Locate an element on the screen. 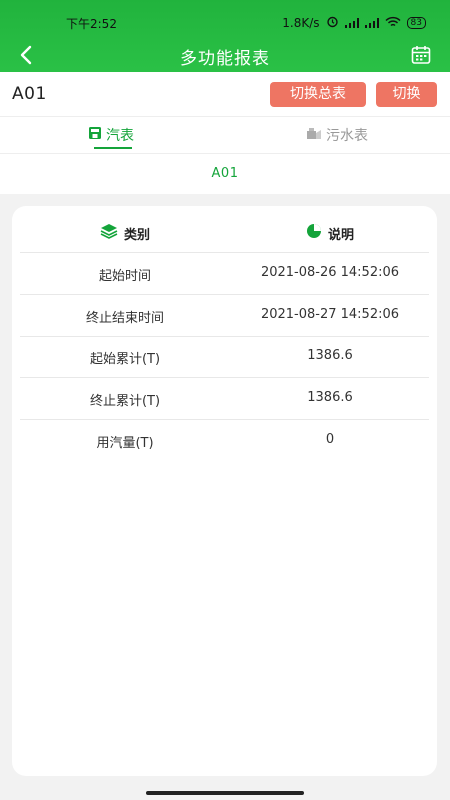  header-description: 说明 is located at coordinates (330, 233).